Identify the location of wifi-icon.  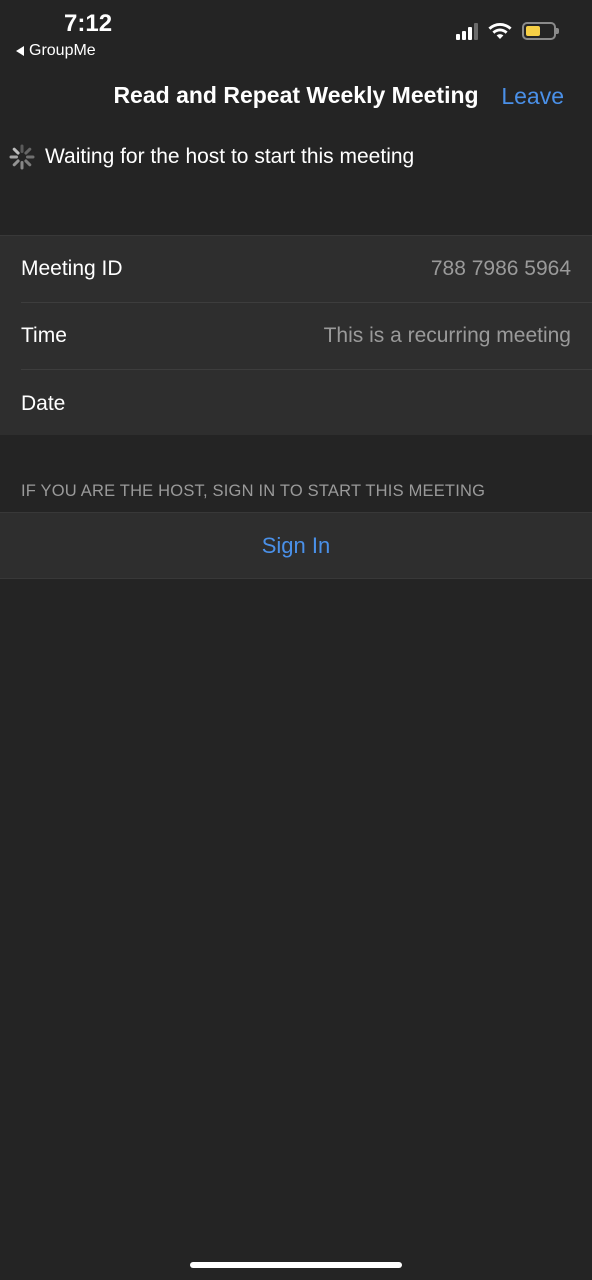
(500, 31).